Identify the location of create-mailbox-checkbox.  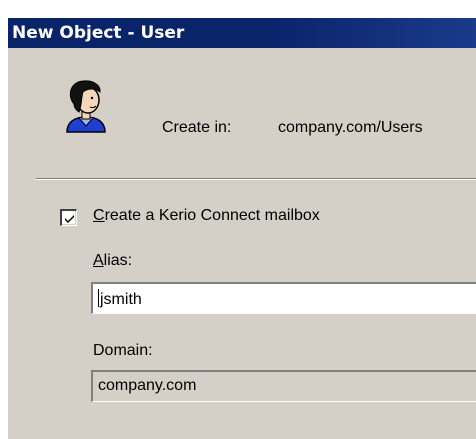
(68, 217).